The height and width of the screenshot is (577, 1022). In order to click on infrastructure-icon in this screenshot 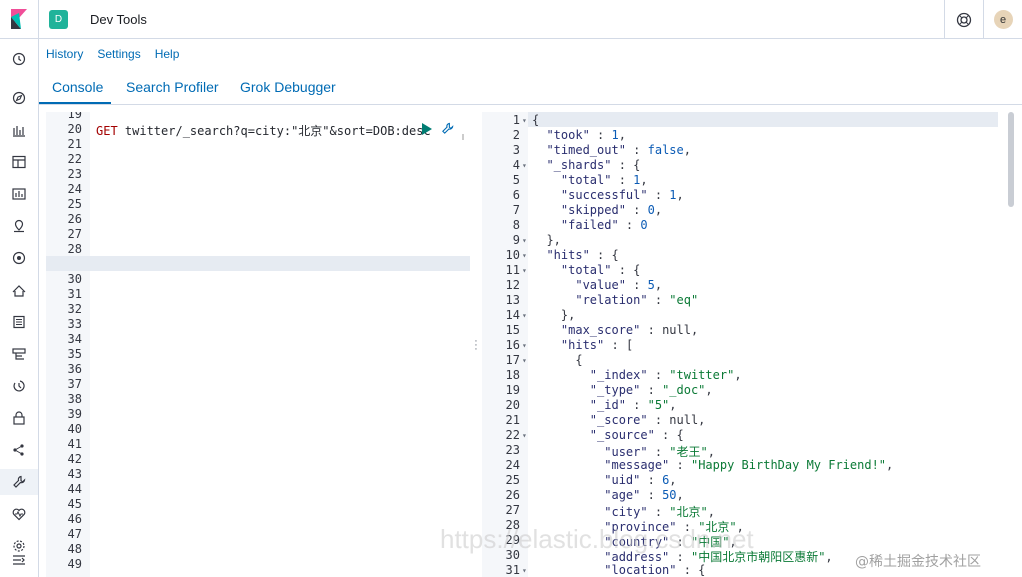, I will do `click(19, 290)`.